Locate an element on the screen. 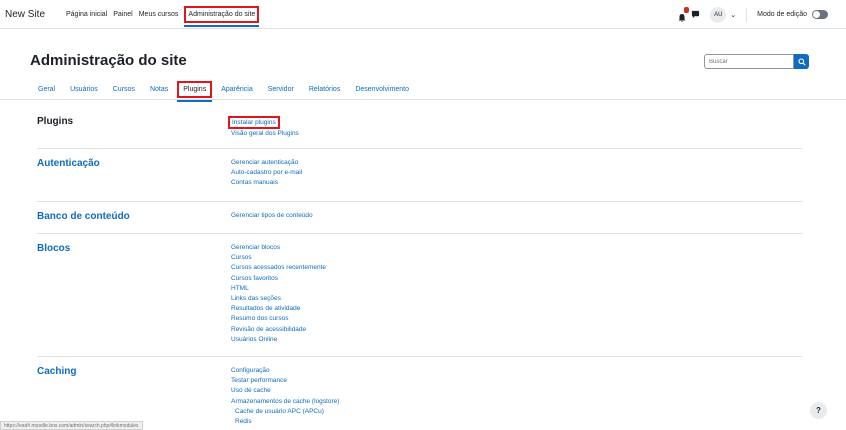 This screenshot has height=430, width=846. link-email-signup: Auto-cadastro por e-mail is located at coordinates (266, 173).